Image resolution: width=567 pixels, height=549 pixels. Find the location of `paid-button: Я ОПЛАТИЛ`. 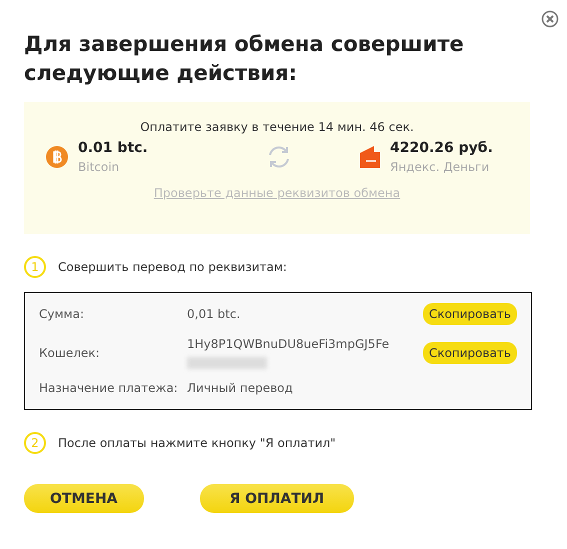

paid-button: Я ОПЛАТИЛ is located at coordinates (277, 498).